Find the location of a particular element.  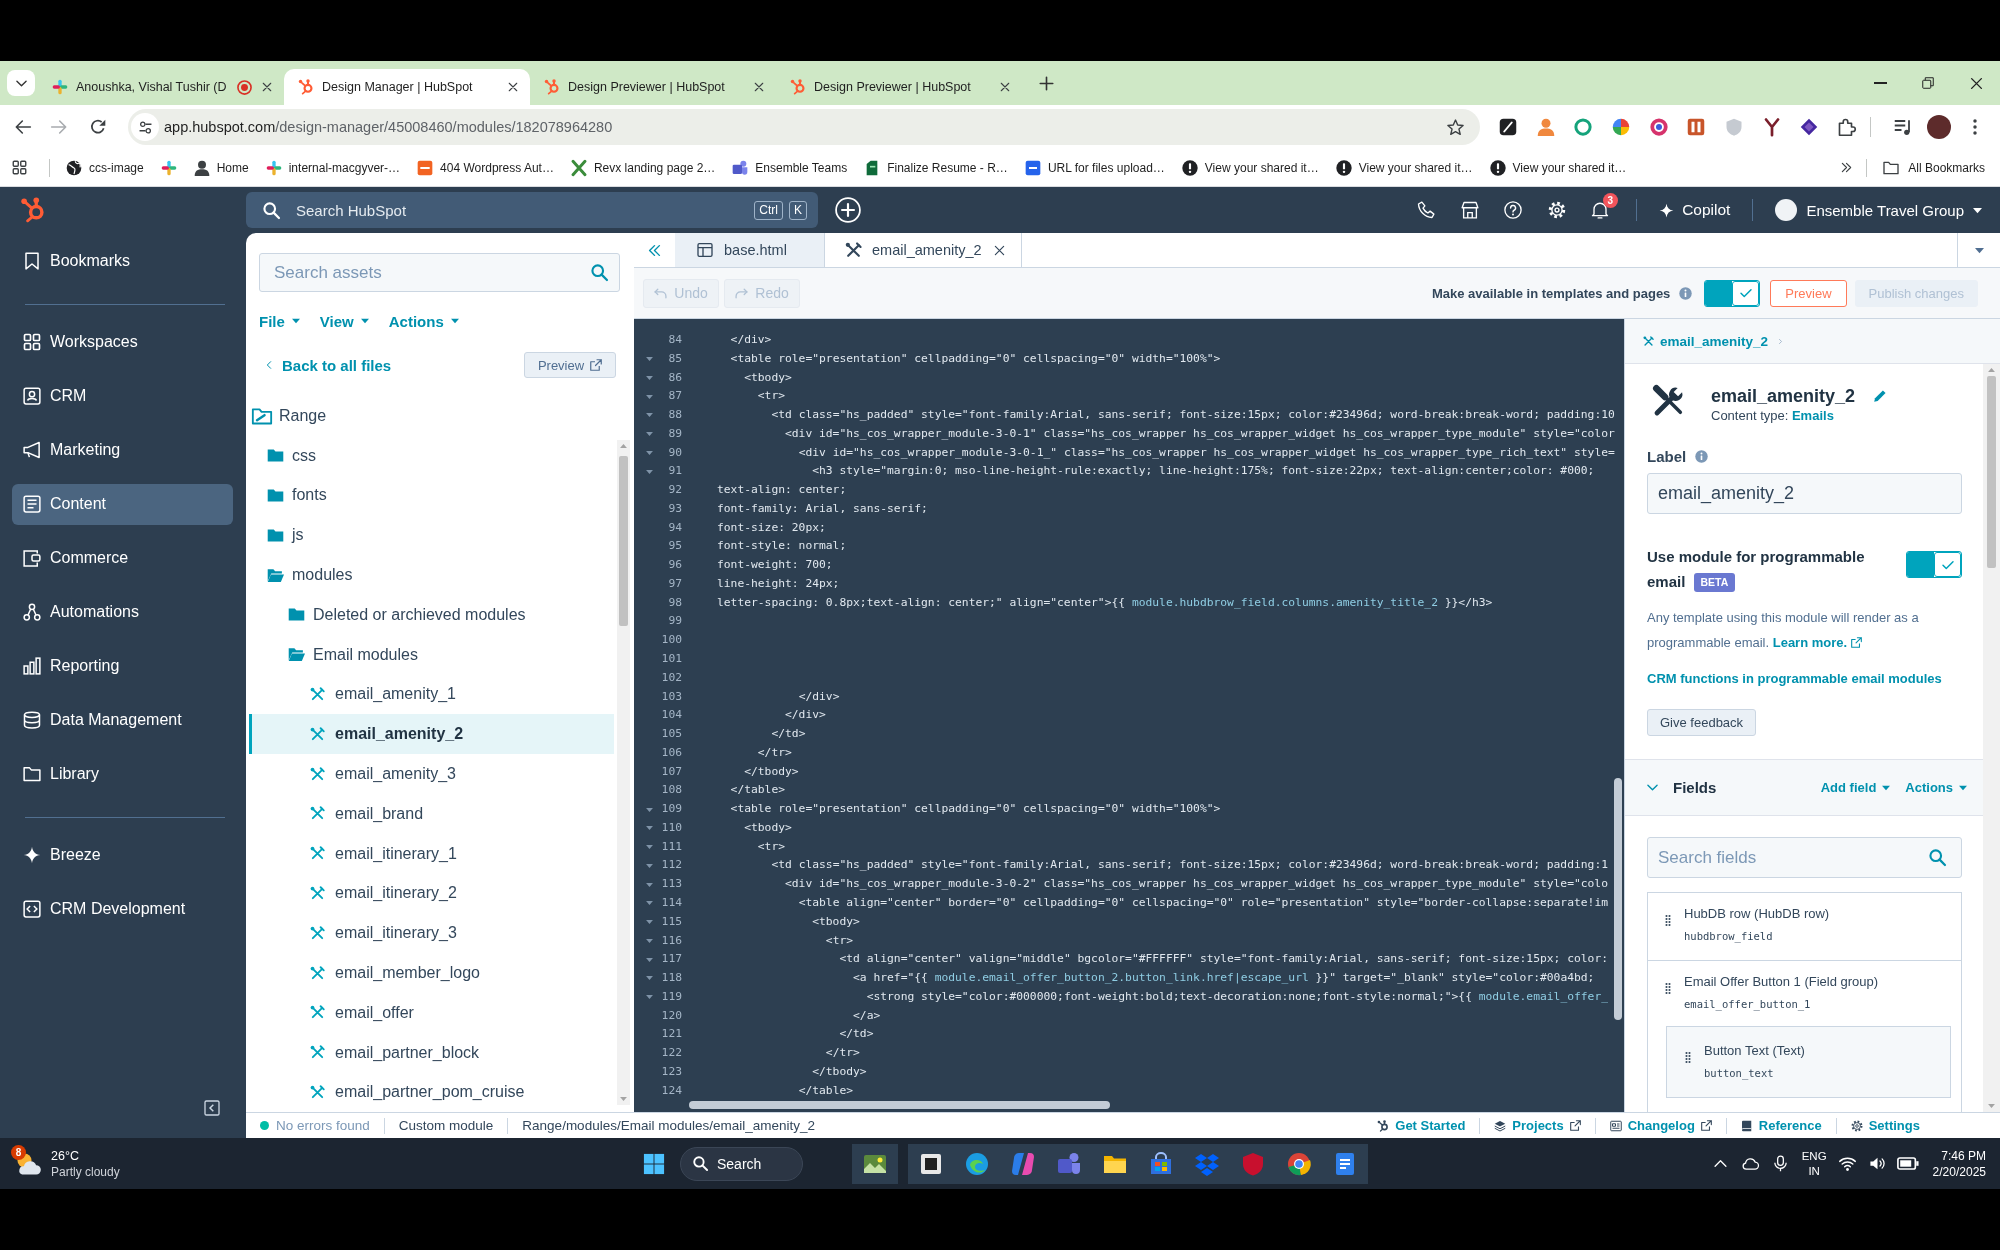

browser-tab: Design Manager | HubSpot is located at coordinates (407, 87).